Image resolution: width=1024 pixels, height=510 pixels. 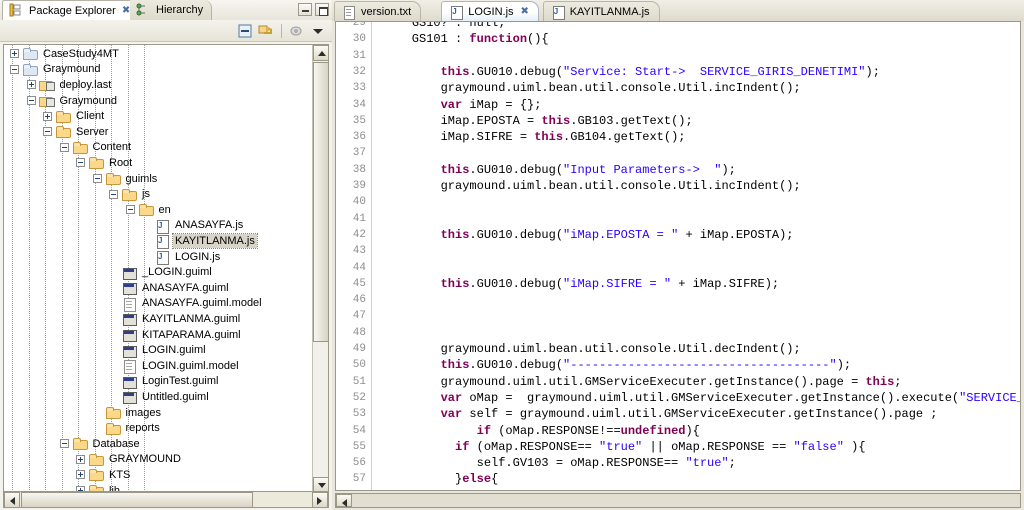 What do you see at coordinates (85, 84) in the screenshot?
I see `tree-item-label: deploy.last` at bounding box center [85, 84].